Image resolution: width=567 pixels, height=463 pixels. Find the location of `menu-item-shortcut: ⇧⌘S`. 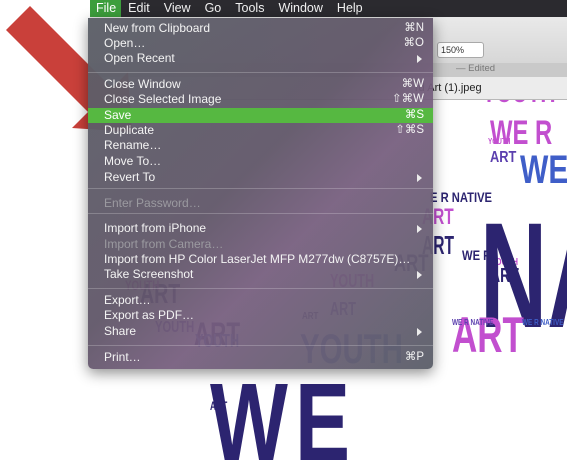

menu-item-shortcut: ⇧⌘S is located at coordinates (409, 130).